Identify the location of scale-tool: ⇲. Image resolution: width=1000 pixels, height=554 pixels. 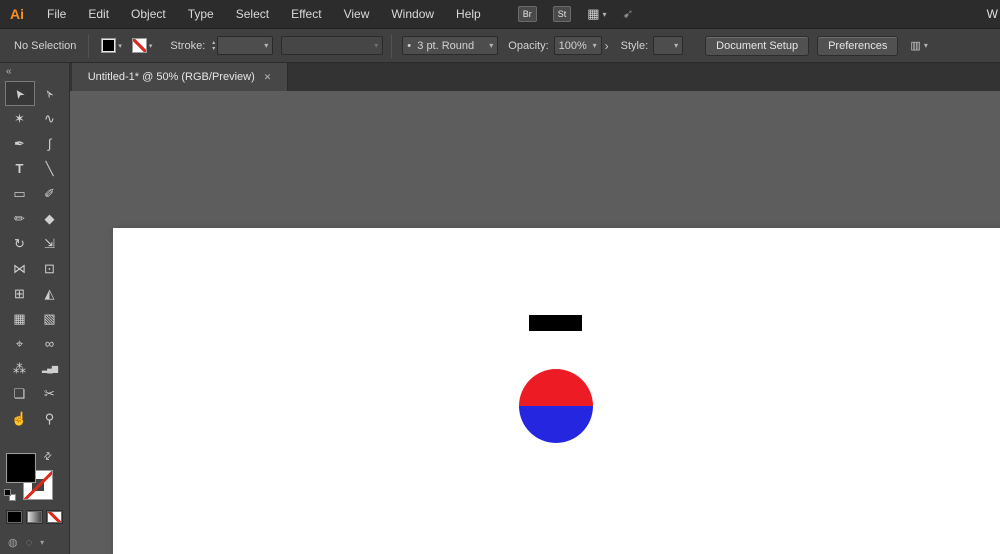
(50, 243).